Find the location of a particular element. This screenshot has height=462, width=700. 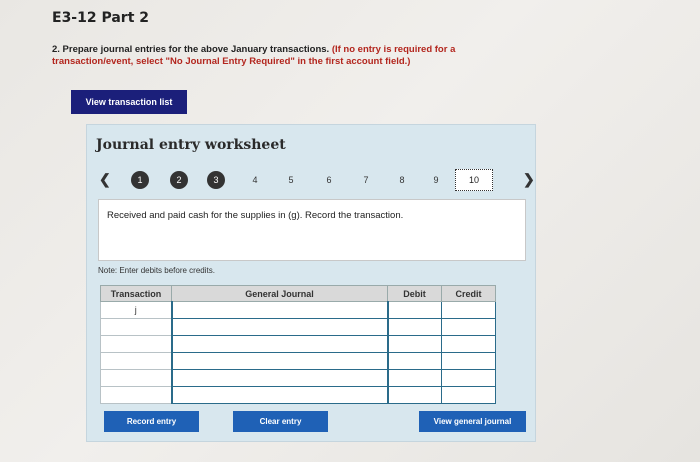

step-9: 9 is located at coordinates (436, 180).